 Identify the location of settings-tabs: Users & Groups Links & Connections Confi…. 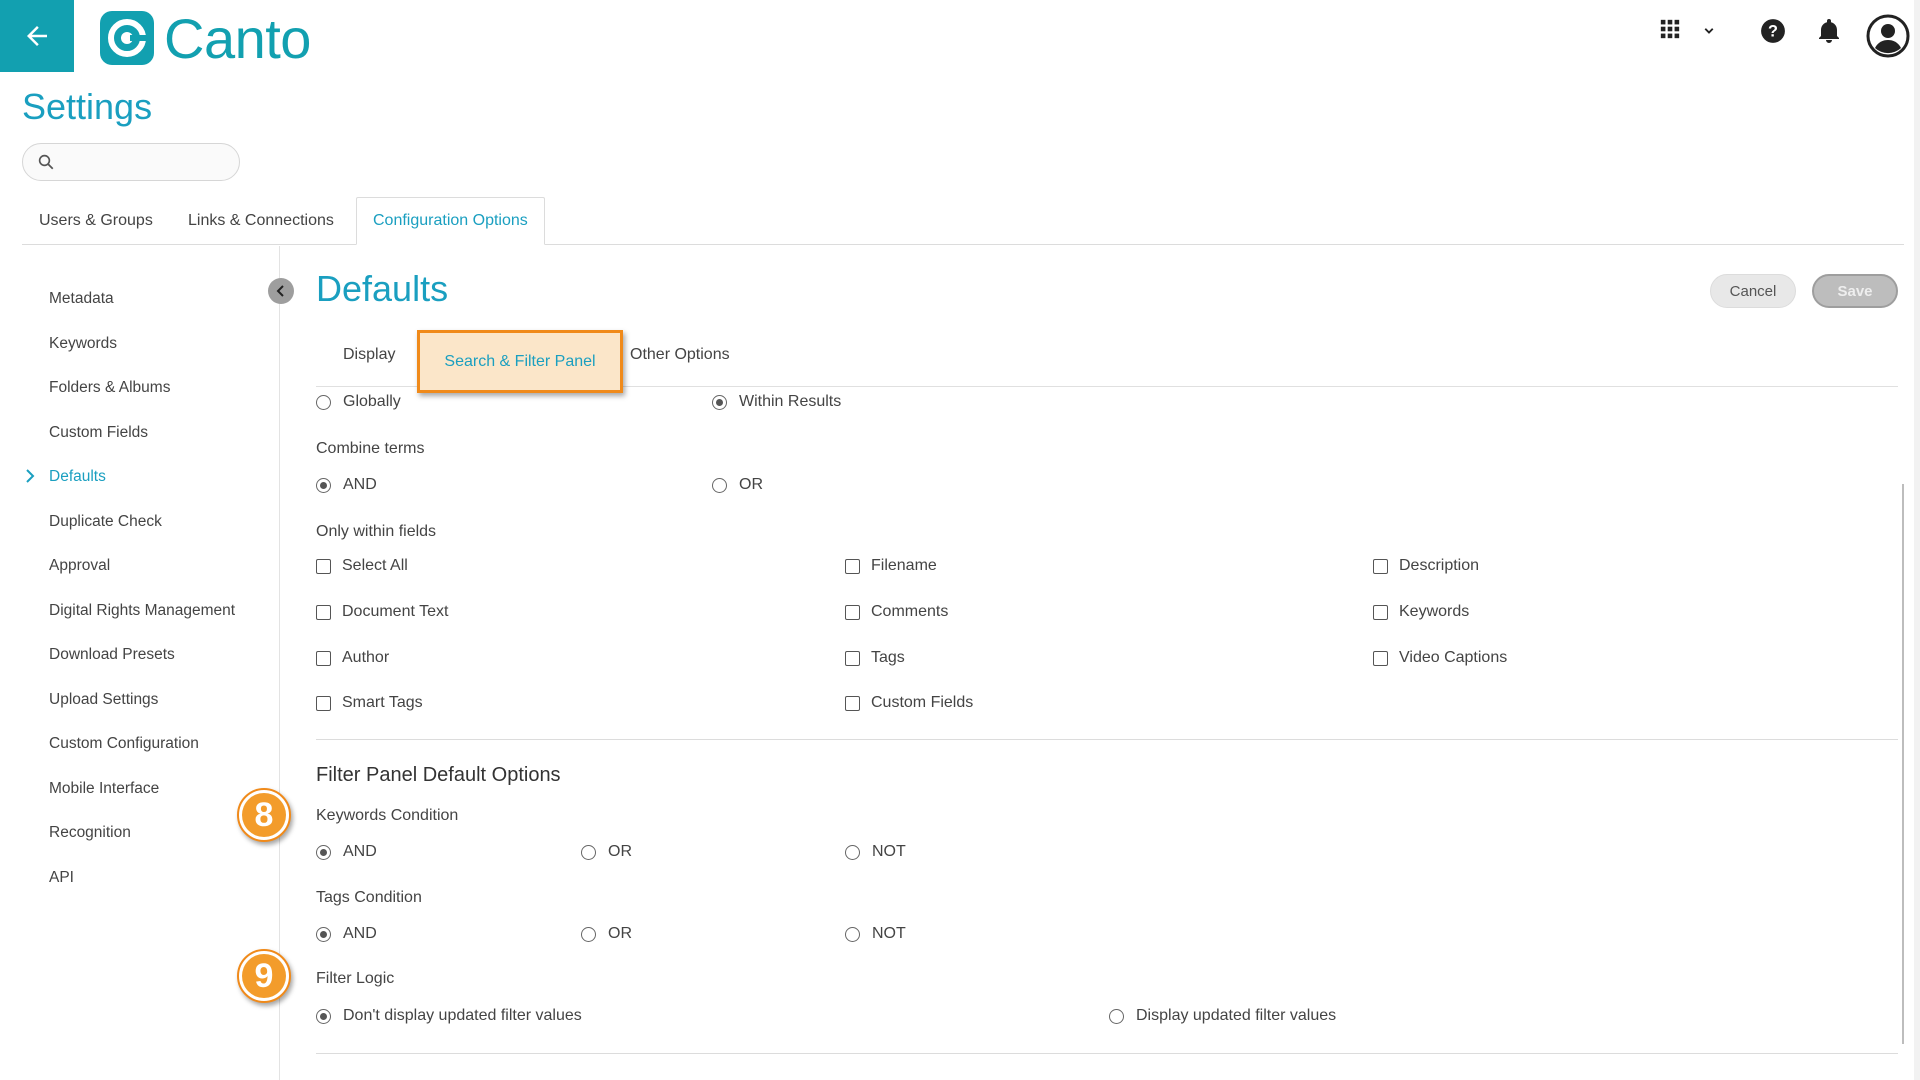
(963, 221).